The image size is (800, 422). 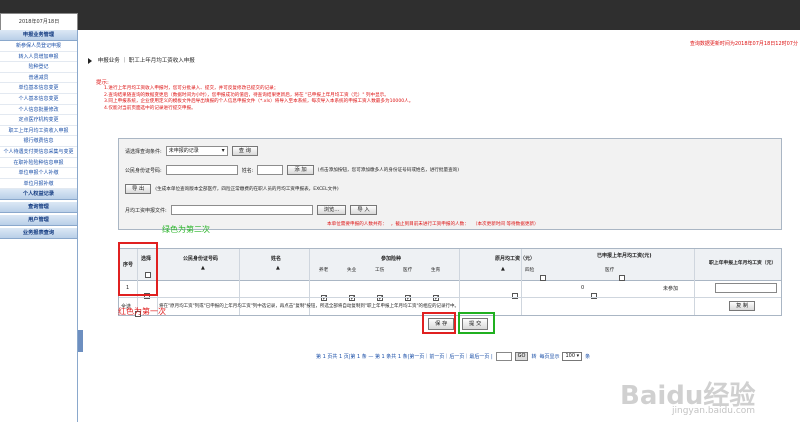 What do you see at coordinates (521, 356) in the screenshot?
I see `page-go-button: GO` at bounding box center [521, 356].